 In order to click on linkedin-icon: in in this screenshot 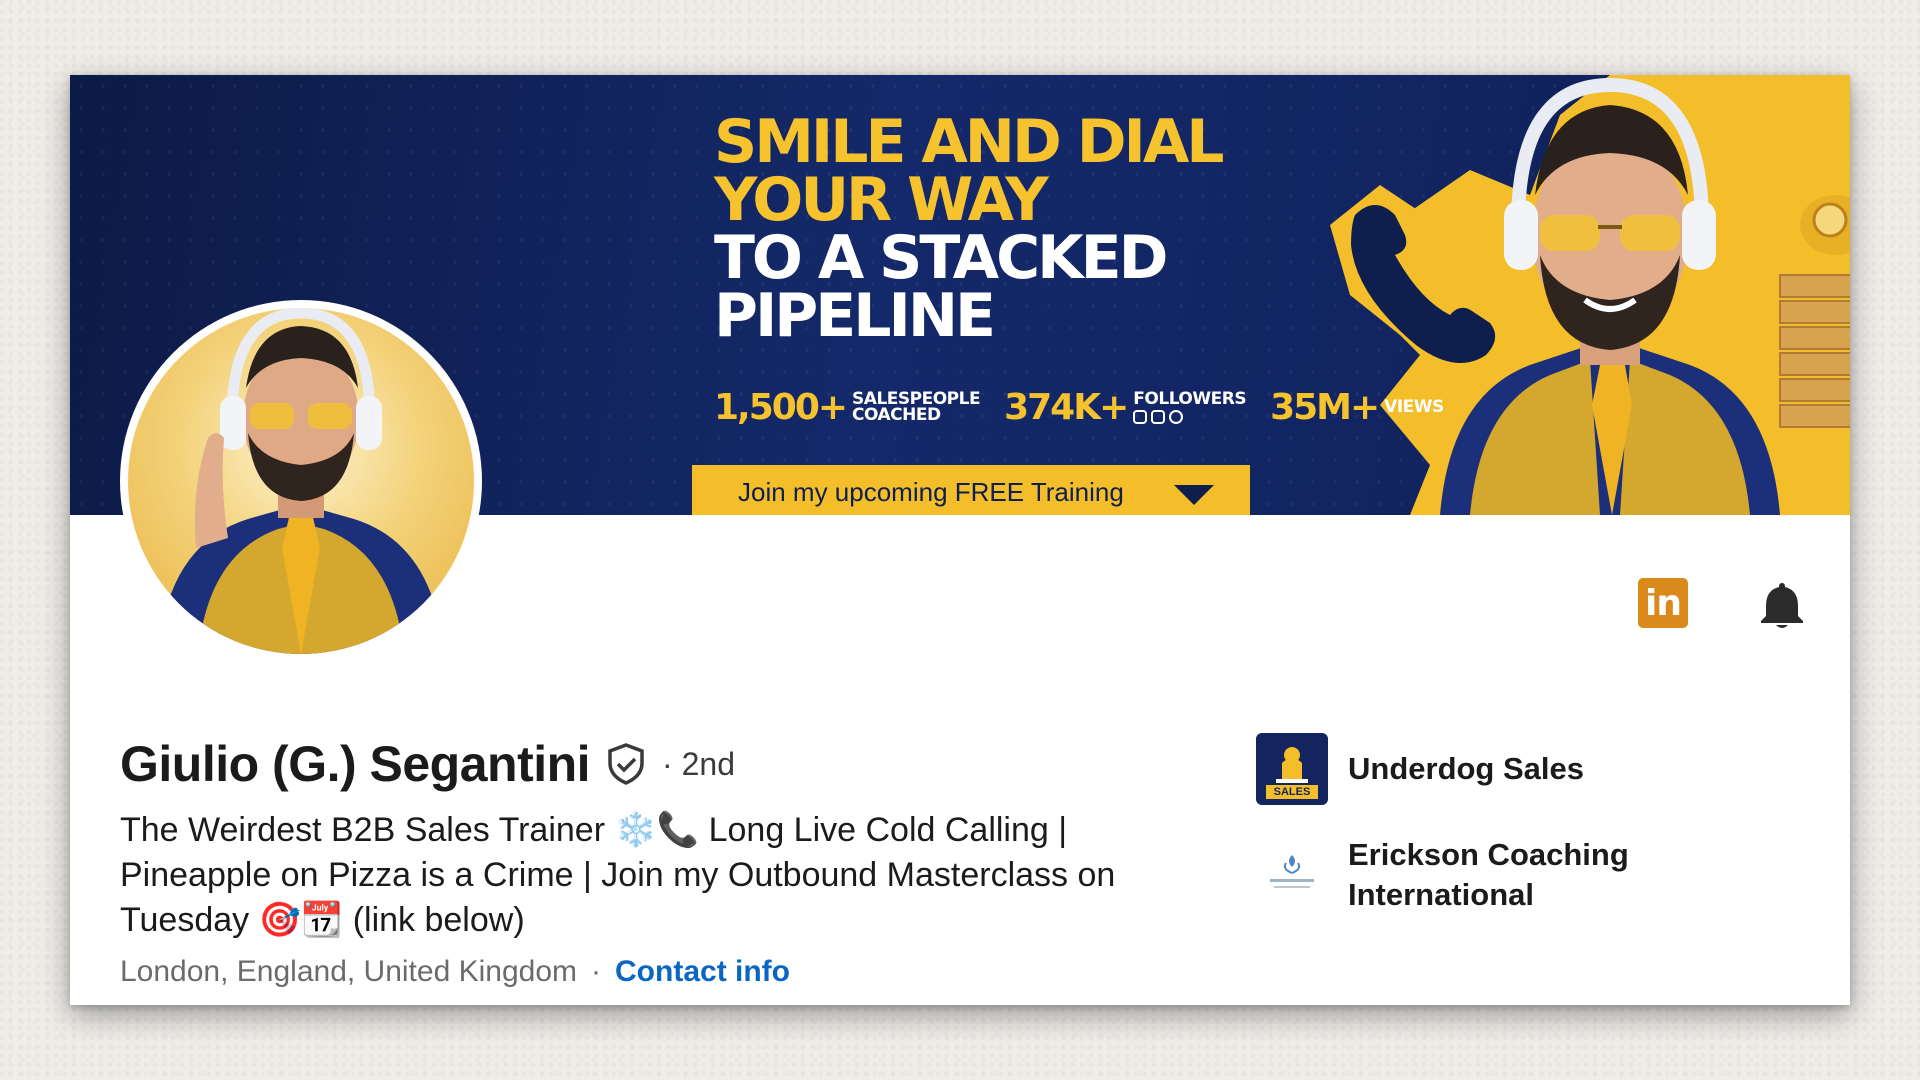, I will do `click(1663, 603)`.